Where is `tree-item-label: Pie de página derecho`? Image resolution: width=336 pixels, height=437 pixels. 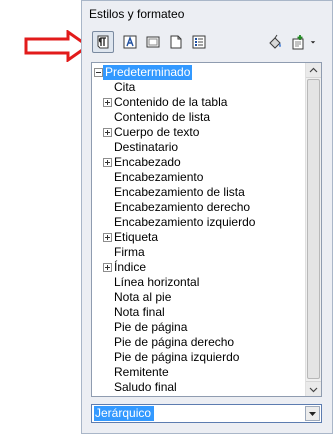
tree-item-label: Pie de página derecho is located at coordinates (174, 342).